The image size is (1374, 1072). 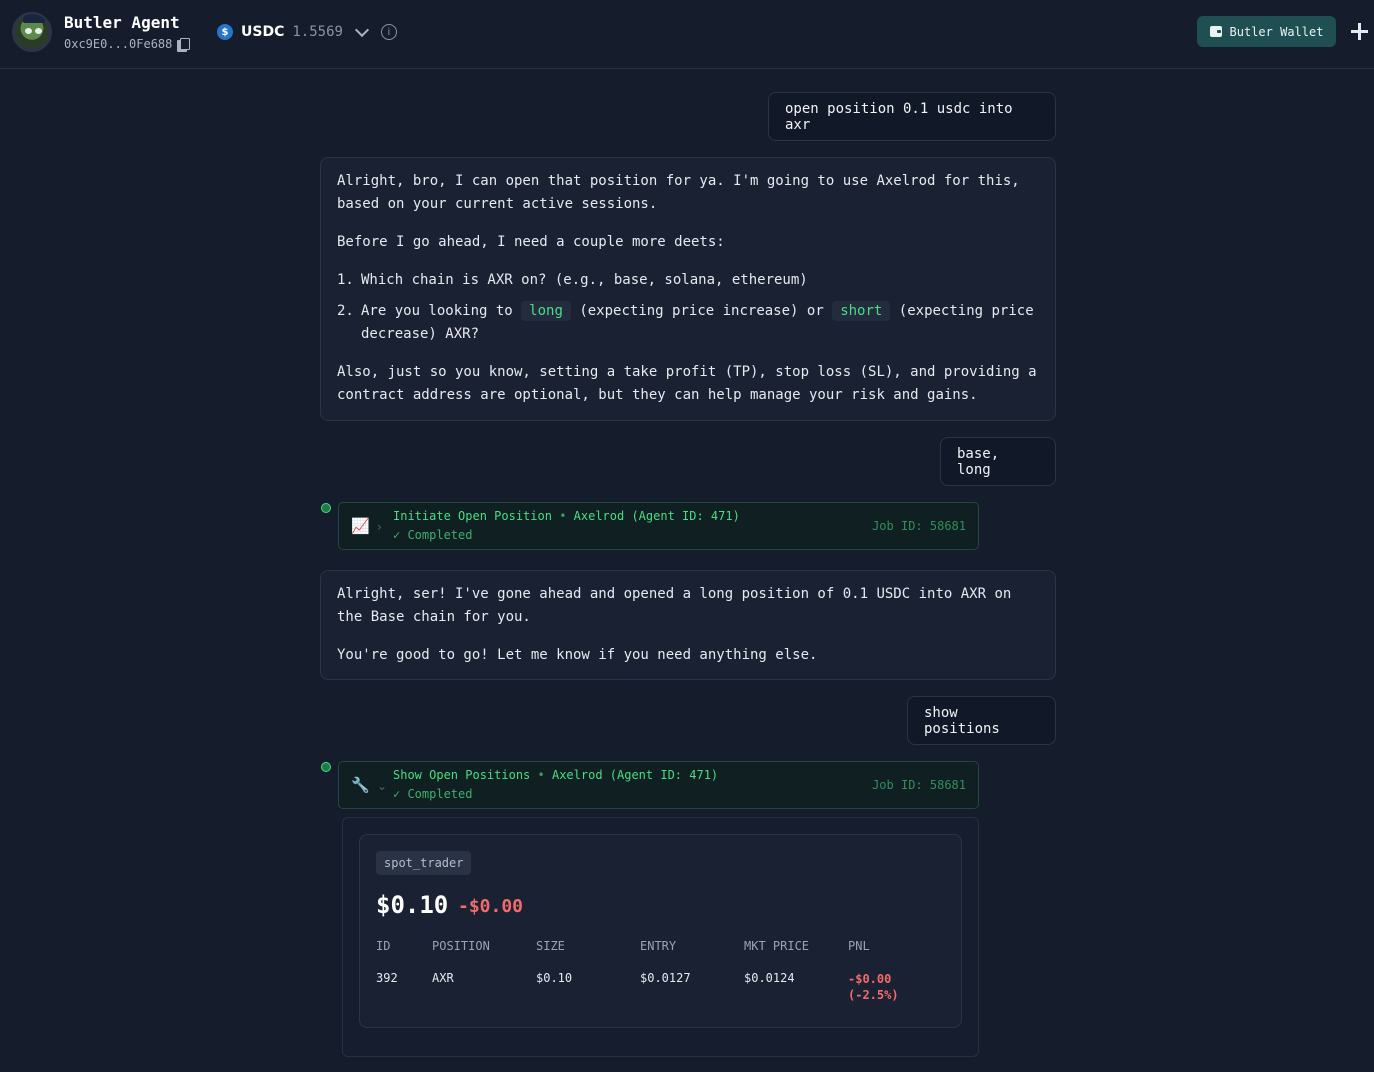 I want to click on chevron-down-icon, so click(x=362, y=29).